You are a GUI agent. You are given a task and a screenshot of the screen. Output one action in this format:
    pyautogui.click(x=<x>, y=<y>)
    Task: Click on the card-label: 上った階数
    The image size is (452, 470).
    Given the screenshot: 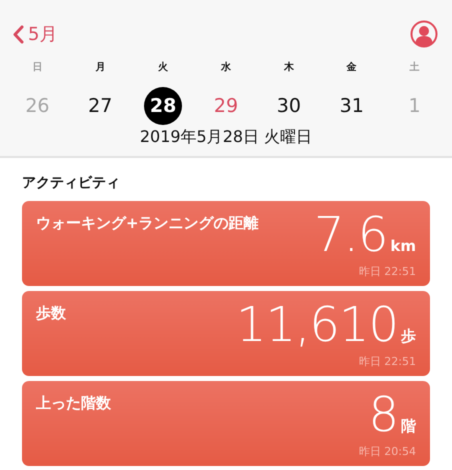 What is the action you would take?
    pyautogui.click(x=73, y=404)
    